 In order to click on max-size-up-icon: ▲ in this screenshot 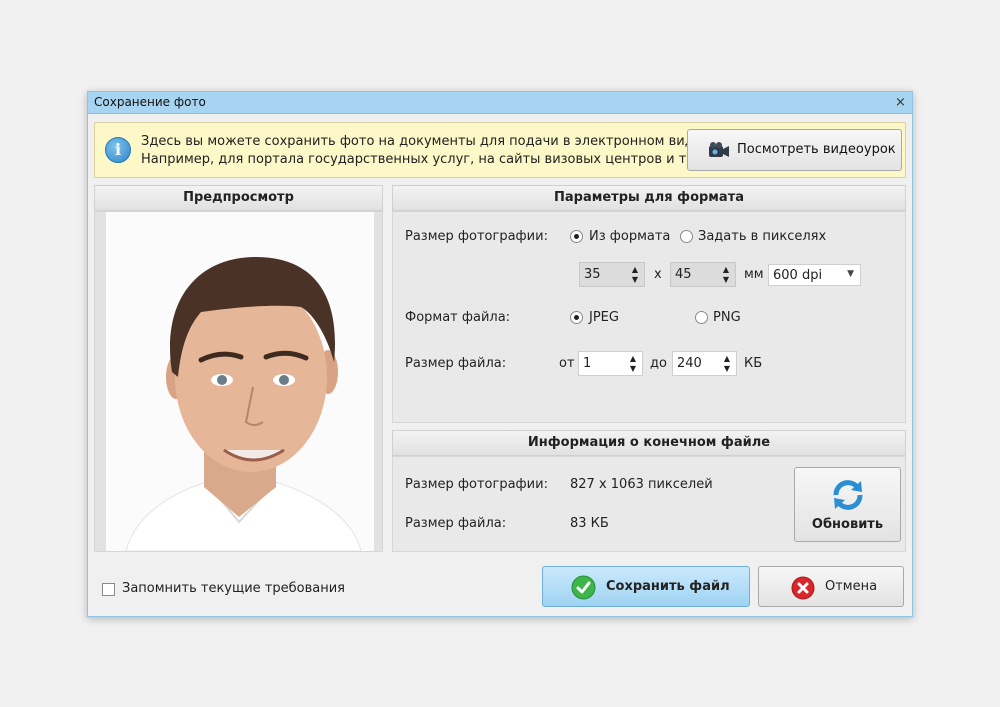, I will do `click(727, 359)`.